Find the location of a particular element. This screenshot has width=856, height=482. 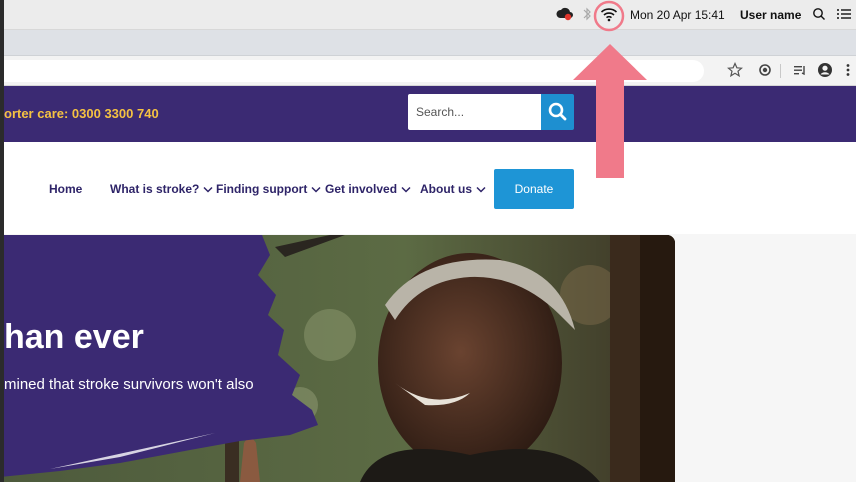

nav-item-get-involved: Get involved is located at coordinates (368, 189).